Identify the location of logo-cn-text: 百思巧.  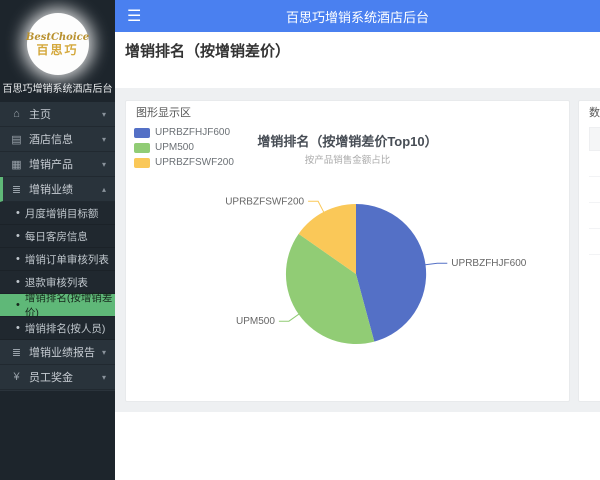
(57, 49).